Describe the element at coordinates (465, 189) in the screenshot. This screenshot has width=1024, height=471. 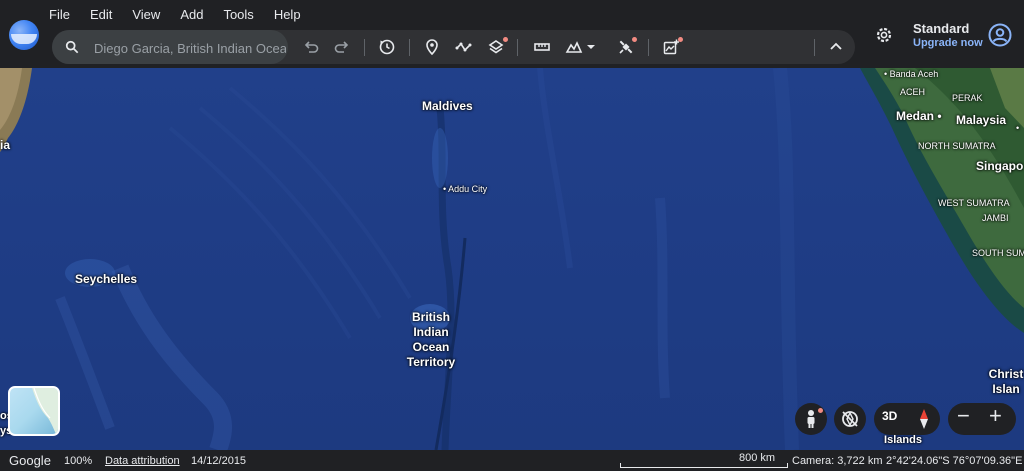
I see `map-label-addu-city: • Addu City` at that location.